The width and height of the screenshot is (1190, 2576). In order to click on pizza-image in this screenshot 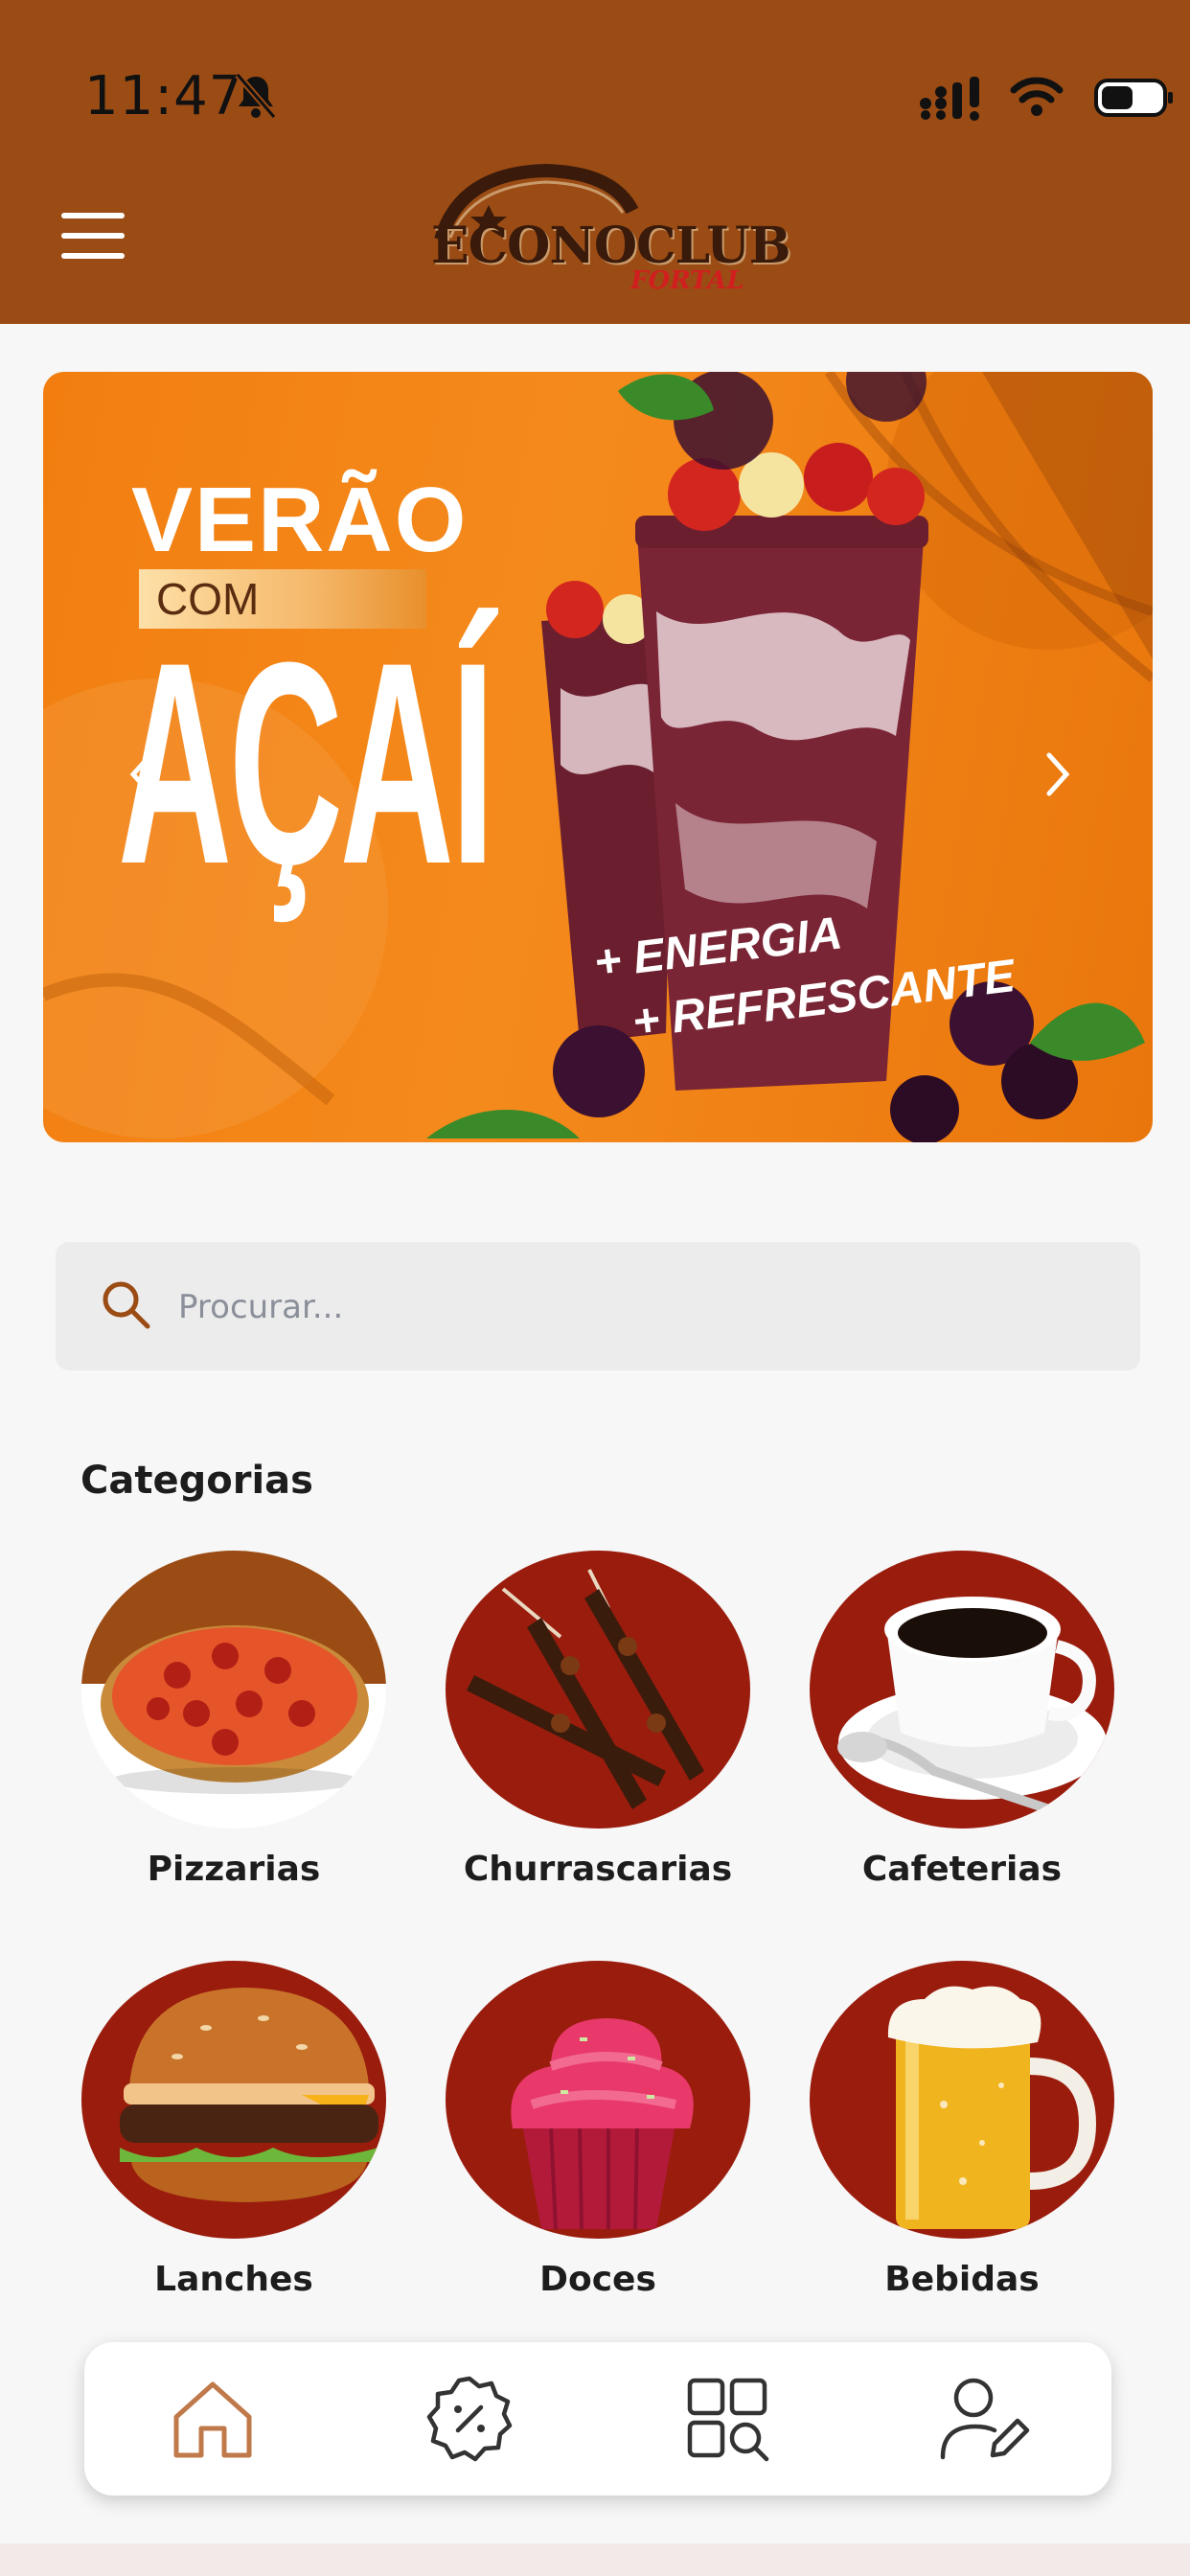, I will do `click(234, 1690)`.